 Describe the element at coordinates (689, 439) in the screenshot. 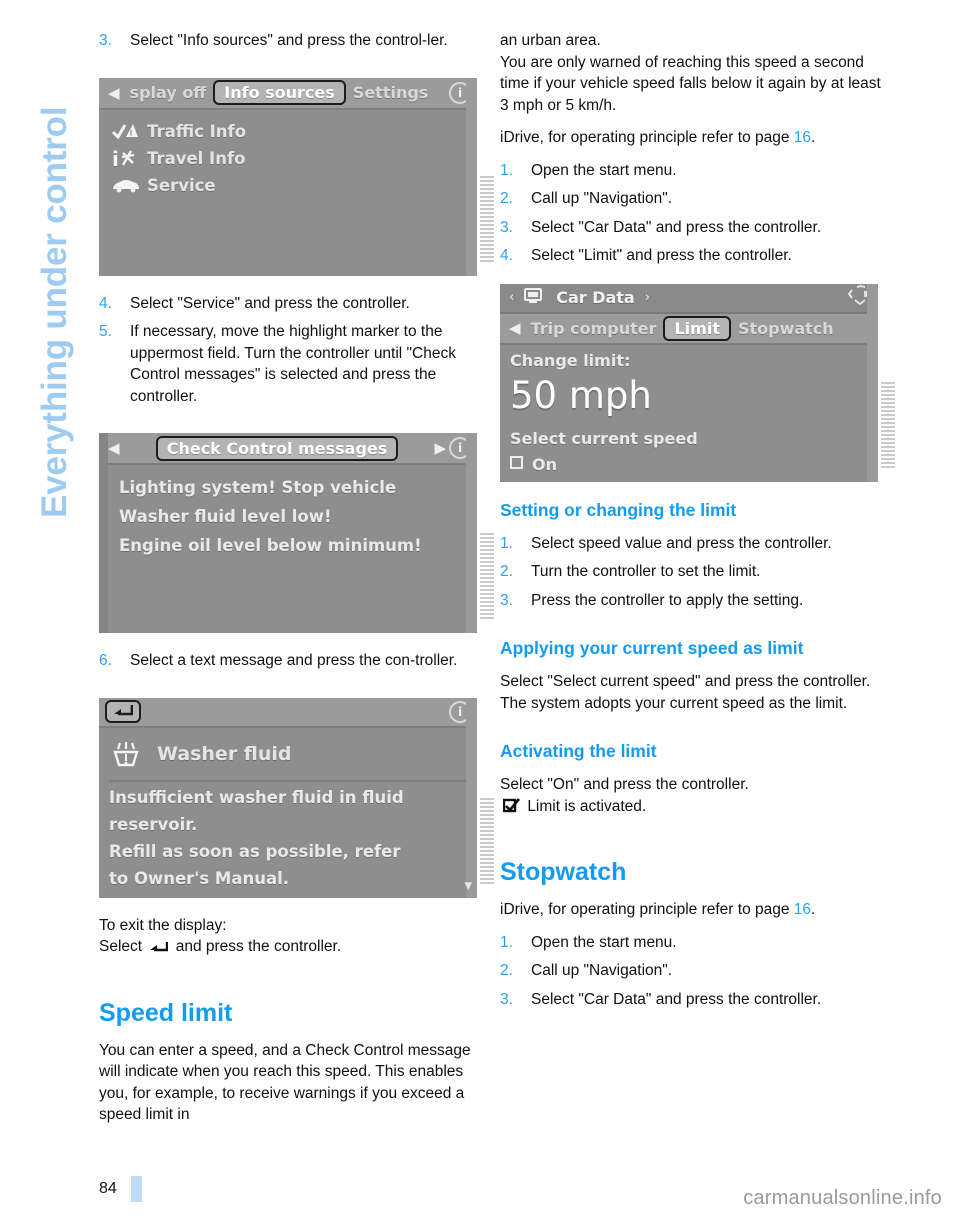

I see `select-current-speed-label: Select current speed` at that location.